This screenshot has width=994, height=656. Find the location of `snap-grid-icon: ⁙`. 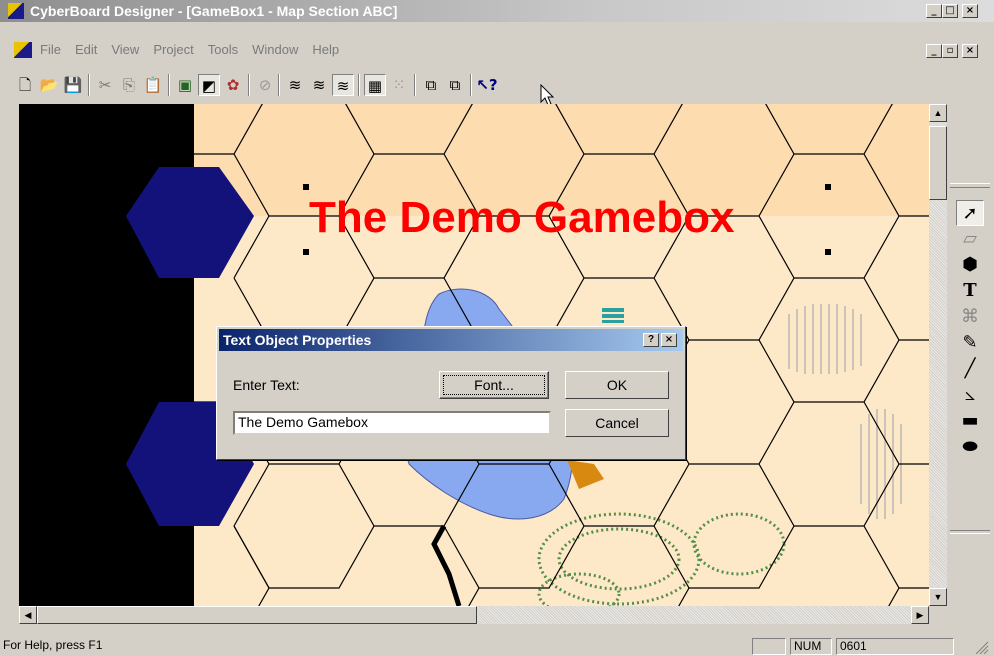

snap-grid-icon: ⁙ is located at coordinates (399, 85).